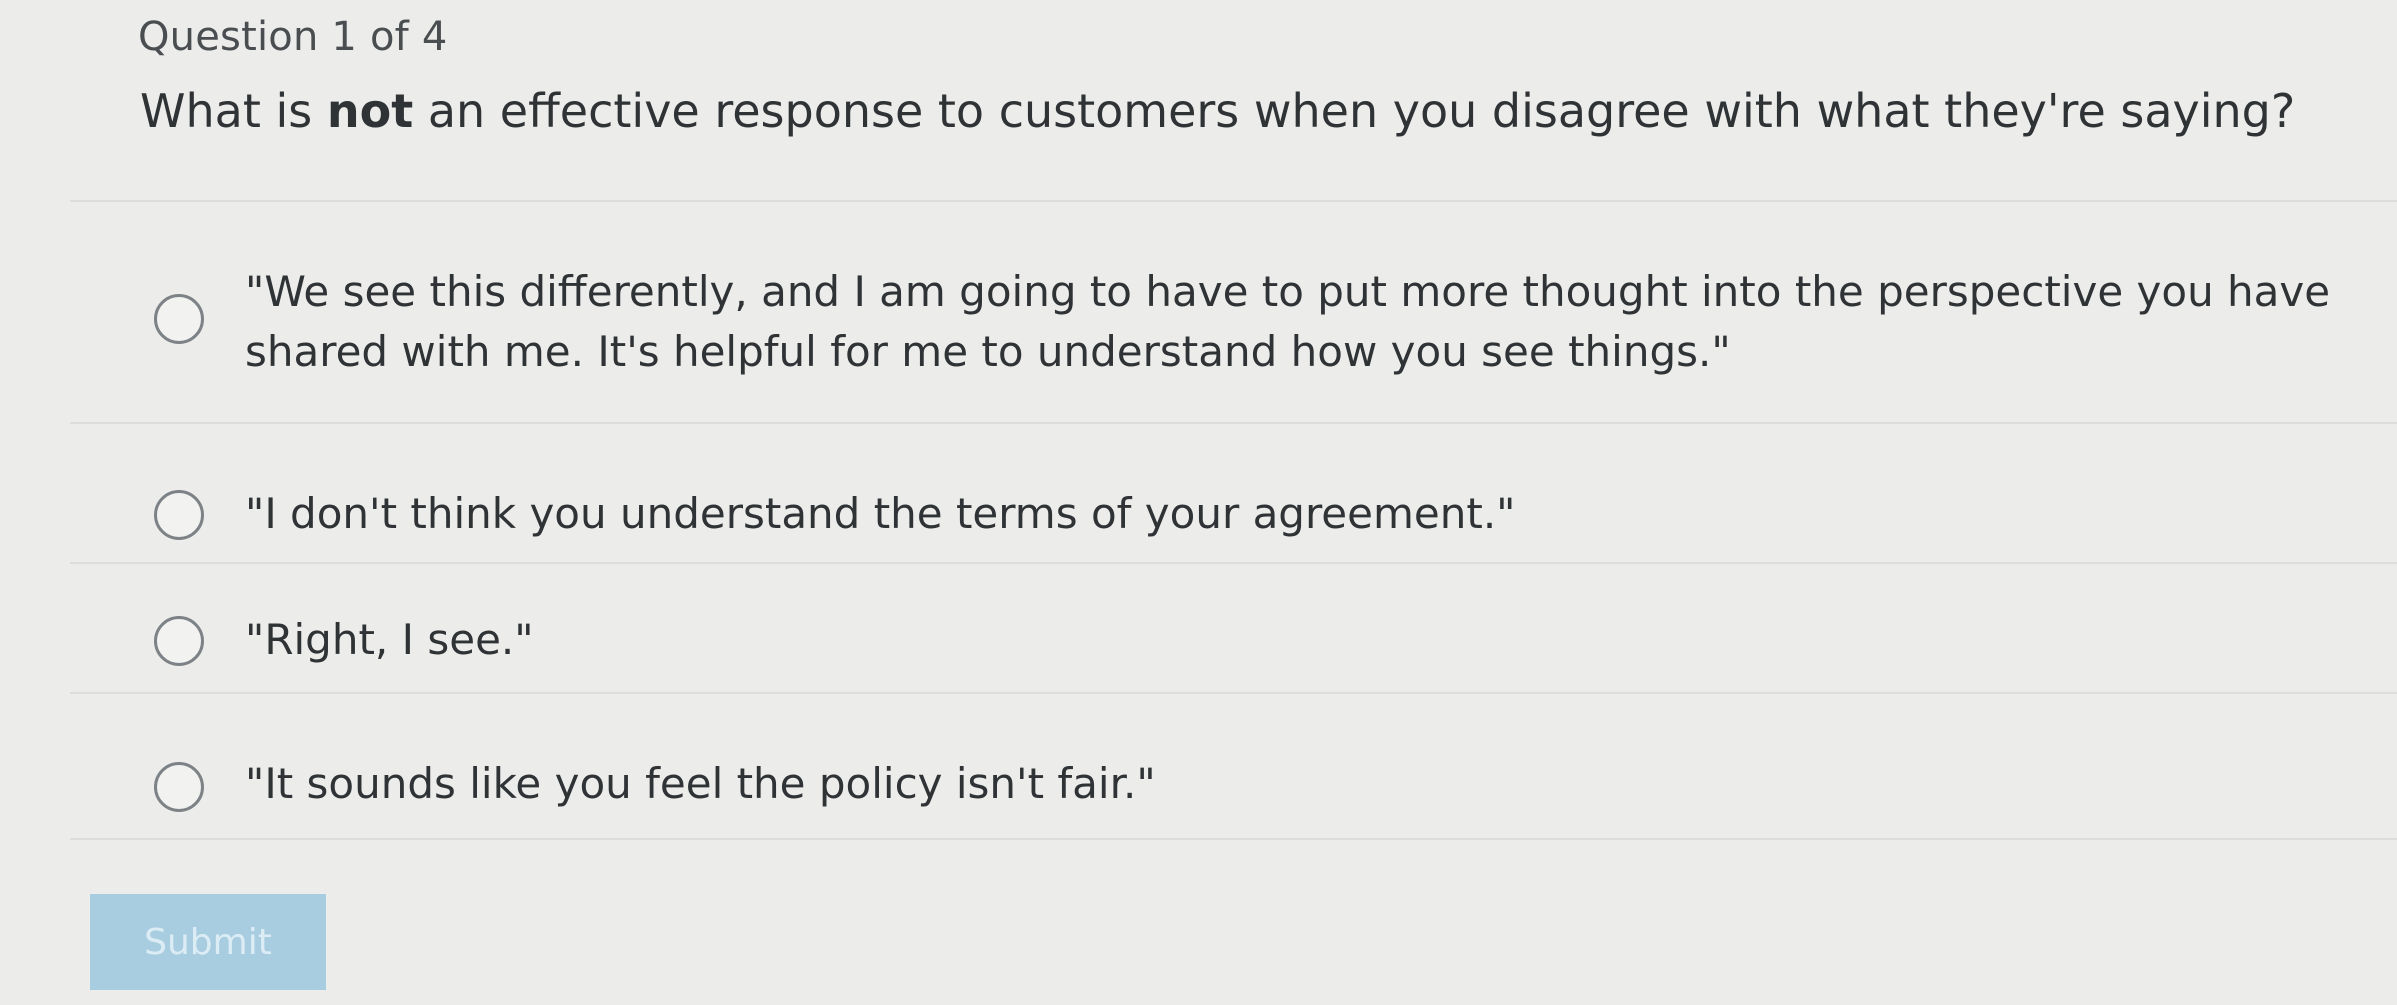  I want to click on answer-option: "Right, I see.", so click(1233, 627).